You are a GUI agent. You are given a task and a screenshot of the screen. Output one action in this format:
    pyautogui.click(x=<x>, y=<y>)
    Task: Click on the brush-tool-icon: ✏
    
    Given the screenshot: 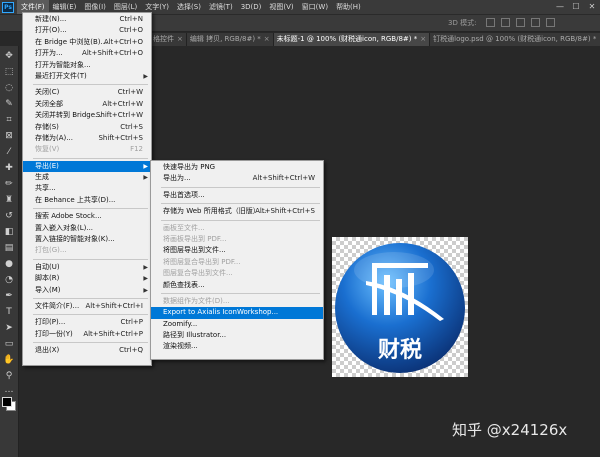 What is the action you would take?
    pyautogui.click(x=9, y=184)
    